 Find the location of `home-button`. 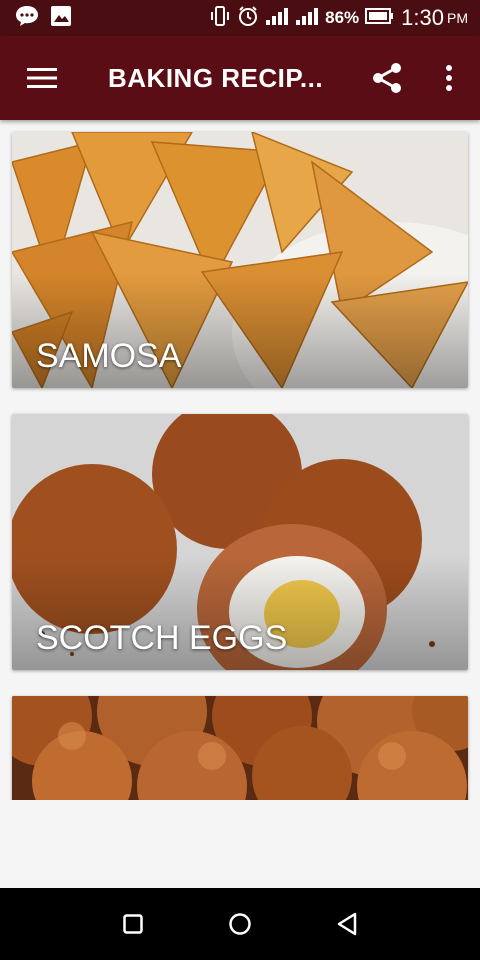

home-button is located at coordinates (240, 924).